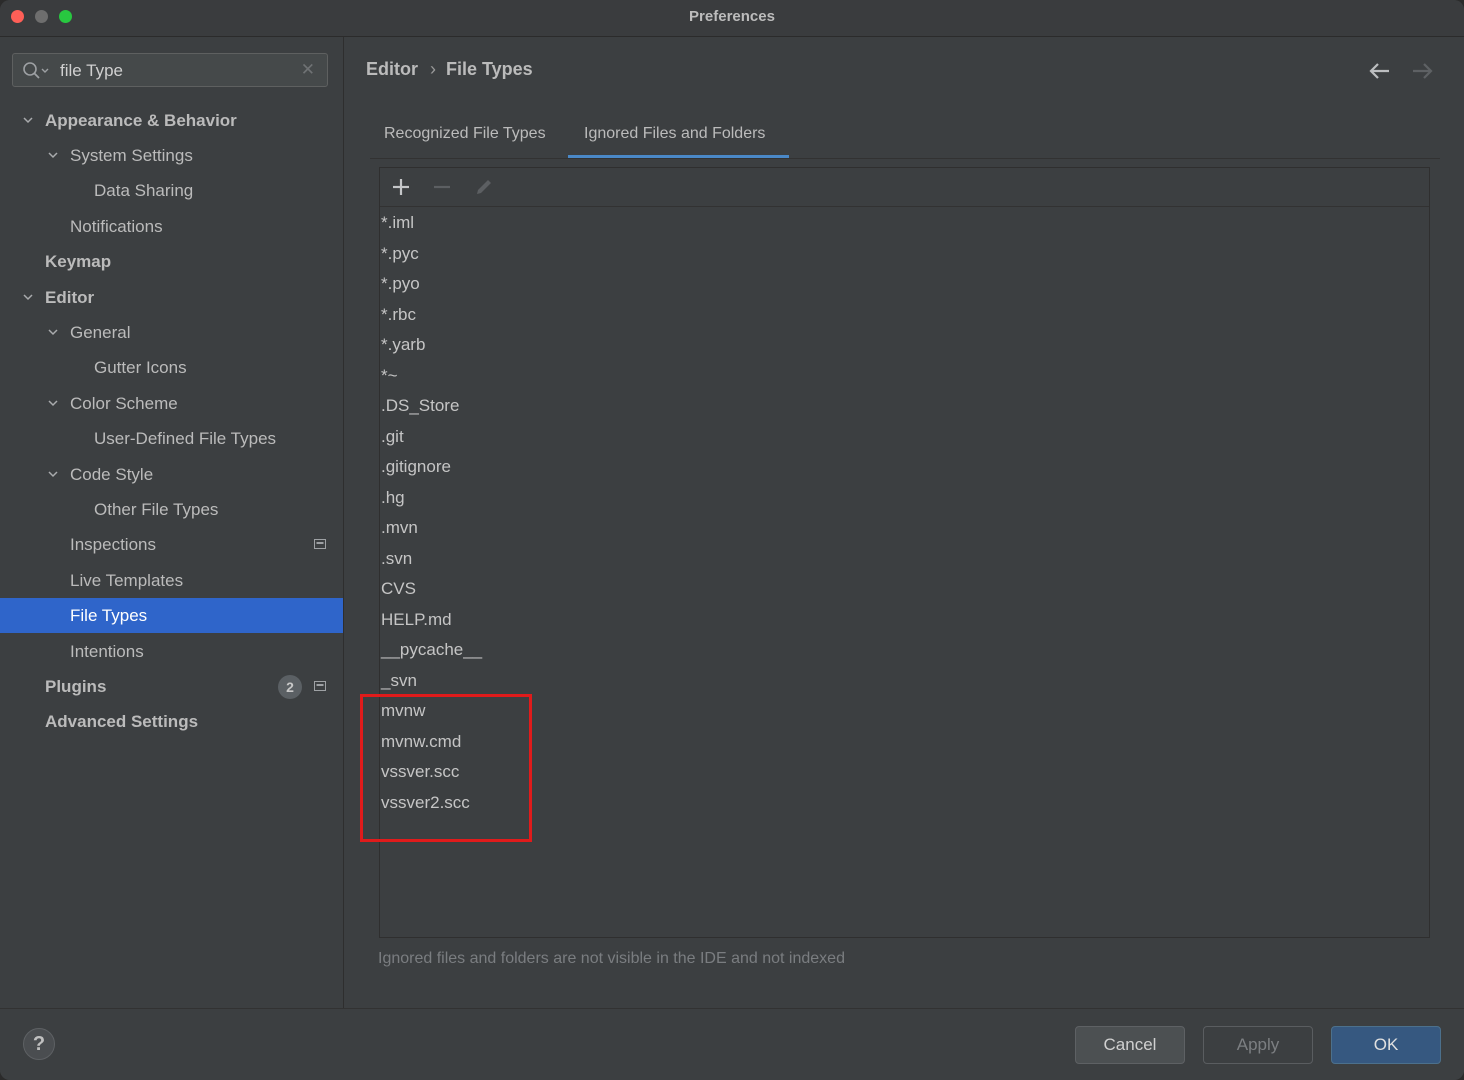 The height and width of the screenshot is (1080, 1464). I want to click on breadcrumb-parent: Editor, so click(392, 69).